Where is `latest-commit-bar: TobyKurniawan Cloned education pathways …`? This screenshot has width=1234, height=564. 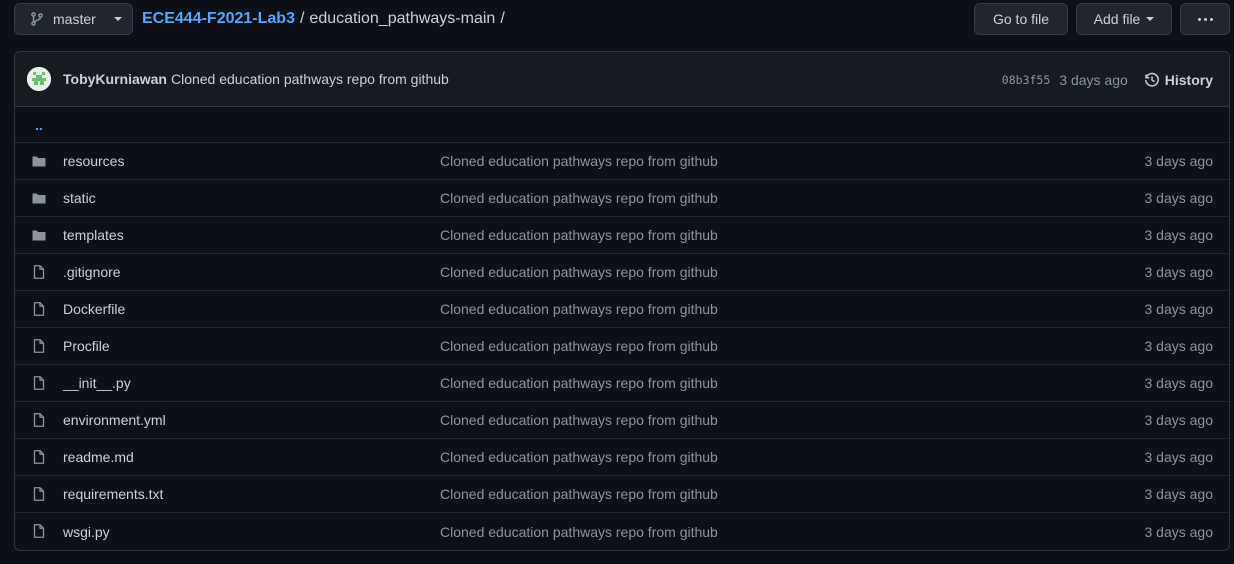
latest-commit-bar: TobyKurniawan Cloned education pathways … is located at coordinates (622, 79).